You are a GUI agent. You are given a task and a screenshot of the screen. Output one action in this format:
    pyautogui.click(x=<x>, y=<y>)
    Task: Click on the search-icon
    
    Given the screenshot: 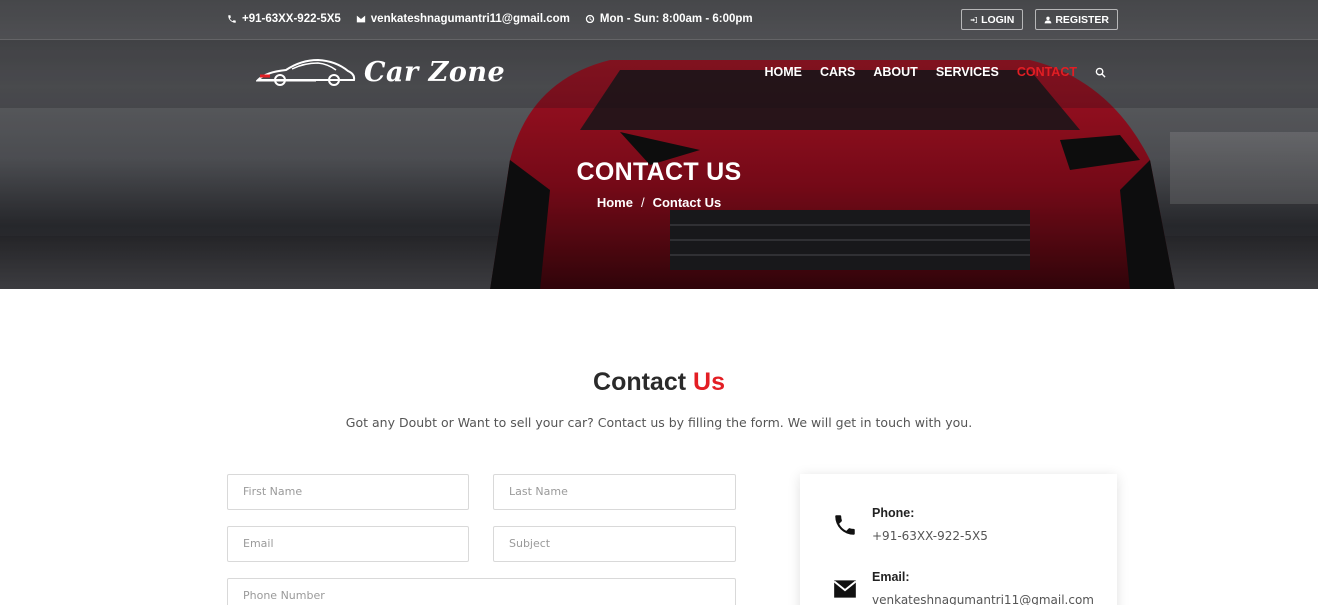 What is the action you would take?
    pyautogui.click(x=1100, y=72)
    